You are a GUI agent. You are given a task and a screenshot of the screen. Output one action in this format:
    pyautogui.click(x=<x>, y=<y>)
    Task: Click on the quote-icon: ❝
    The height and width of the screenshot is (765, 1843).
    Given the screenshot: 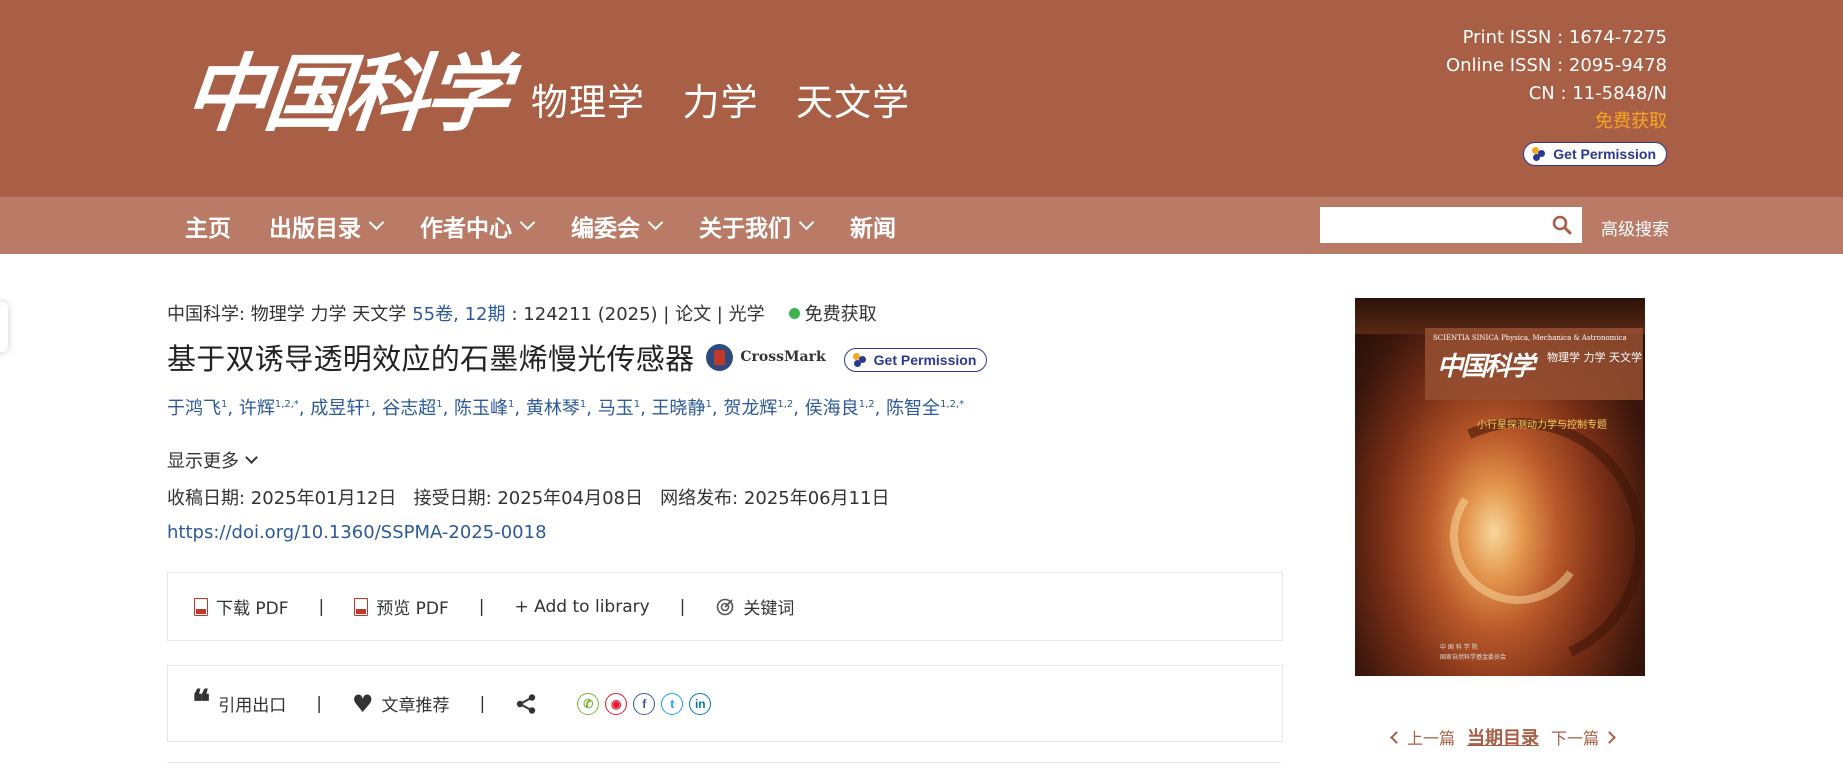 What is the action you would take?
    pyautogui.click(x=201, y=702)
    